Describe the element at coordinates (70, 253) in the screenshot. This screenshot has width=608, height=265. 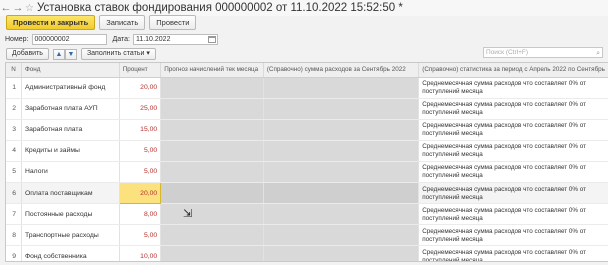
I see `fund-cell: Фонд собственника` at that location.